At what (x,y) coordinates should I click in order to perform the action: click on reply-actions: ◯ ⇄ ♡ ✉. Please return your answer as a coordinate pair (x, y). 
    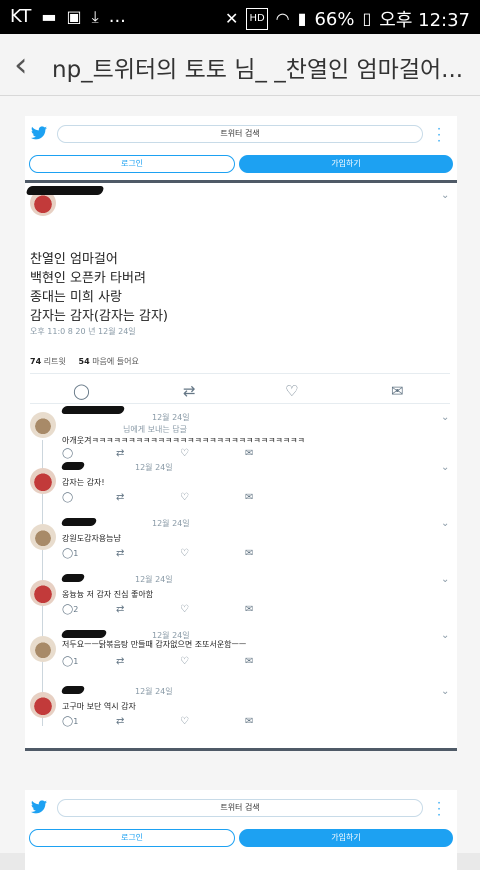
    Looking at the image, I should click on (162, 454).